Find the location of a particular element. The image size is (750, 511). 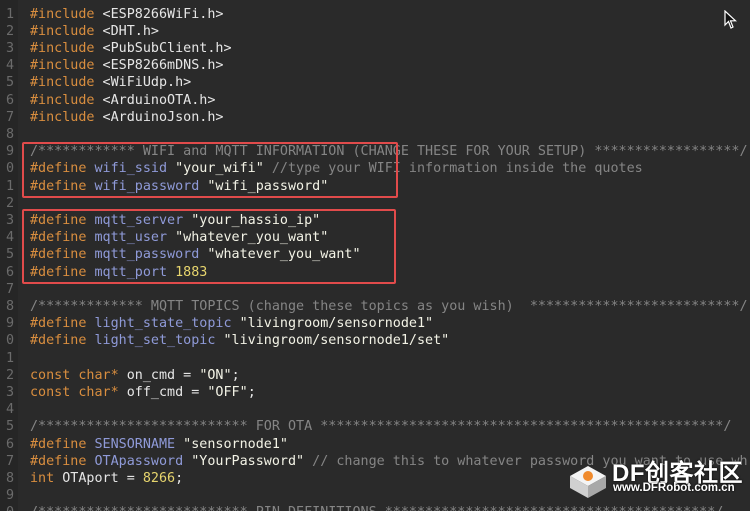

code-line: 5 #include <WiFiUdp.h> is located at coordinates (375, 82).